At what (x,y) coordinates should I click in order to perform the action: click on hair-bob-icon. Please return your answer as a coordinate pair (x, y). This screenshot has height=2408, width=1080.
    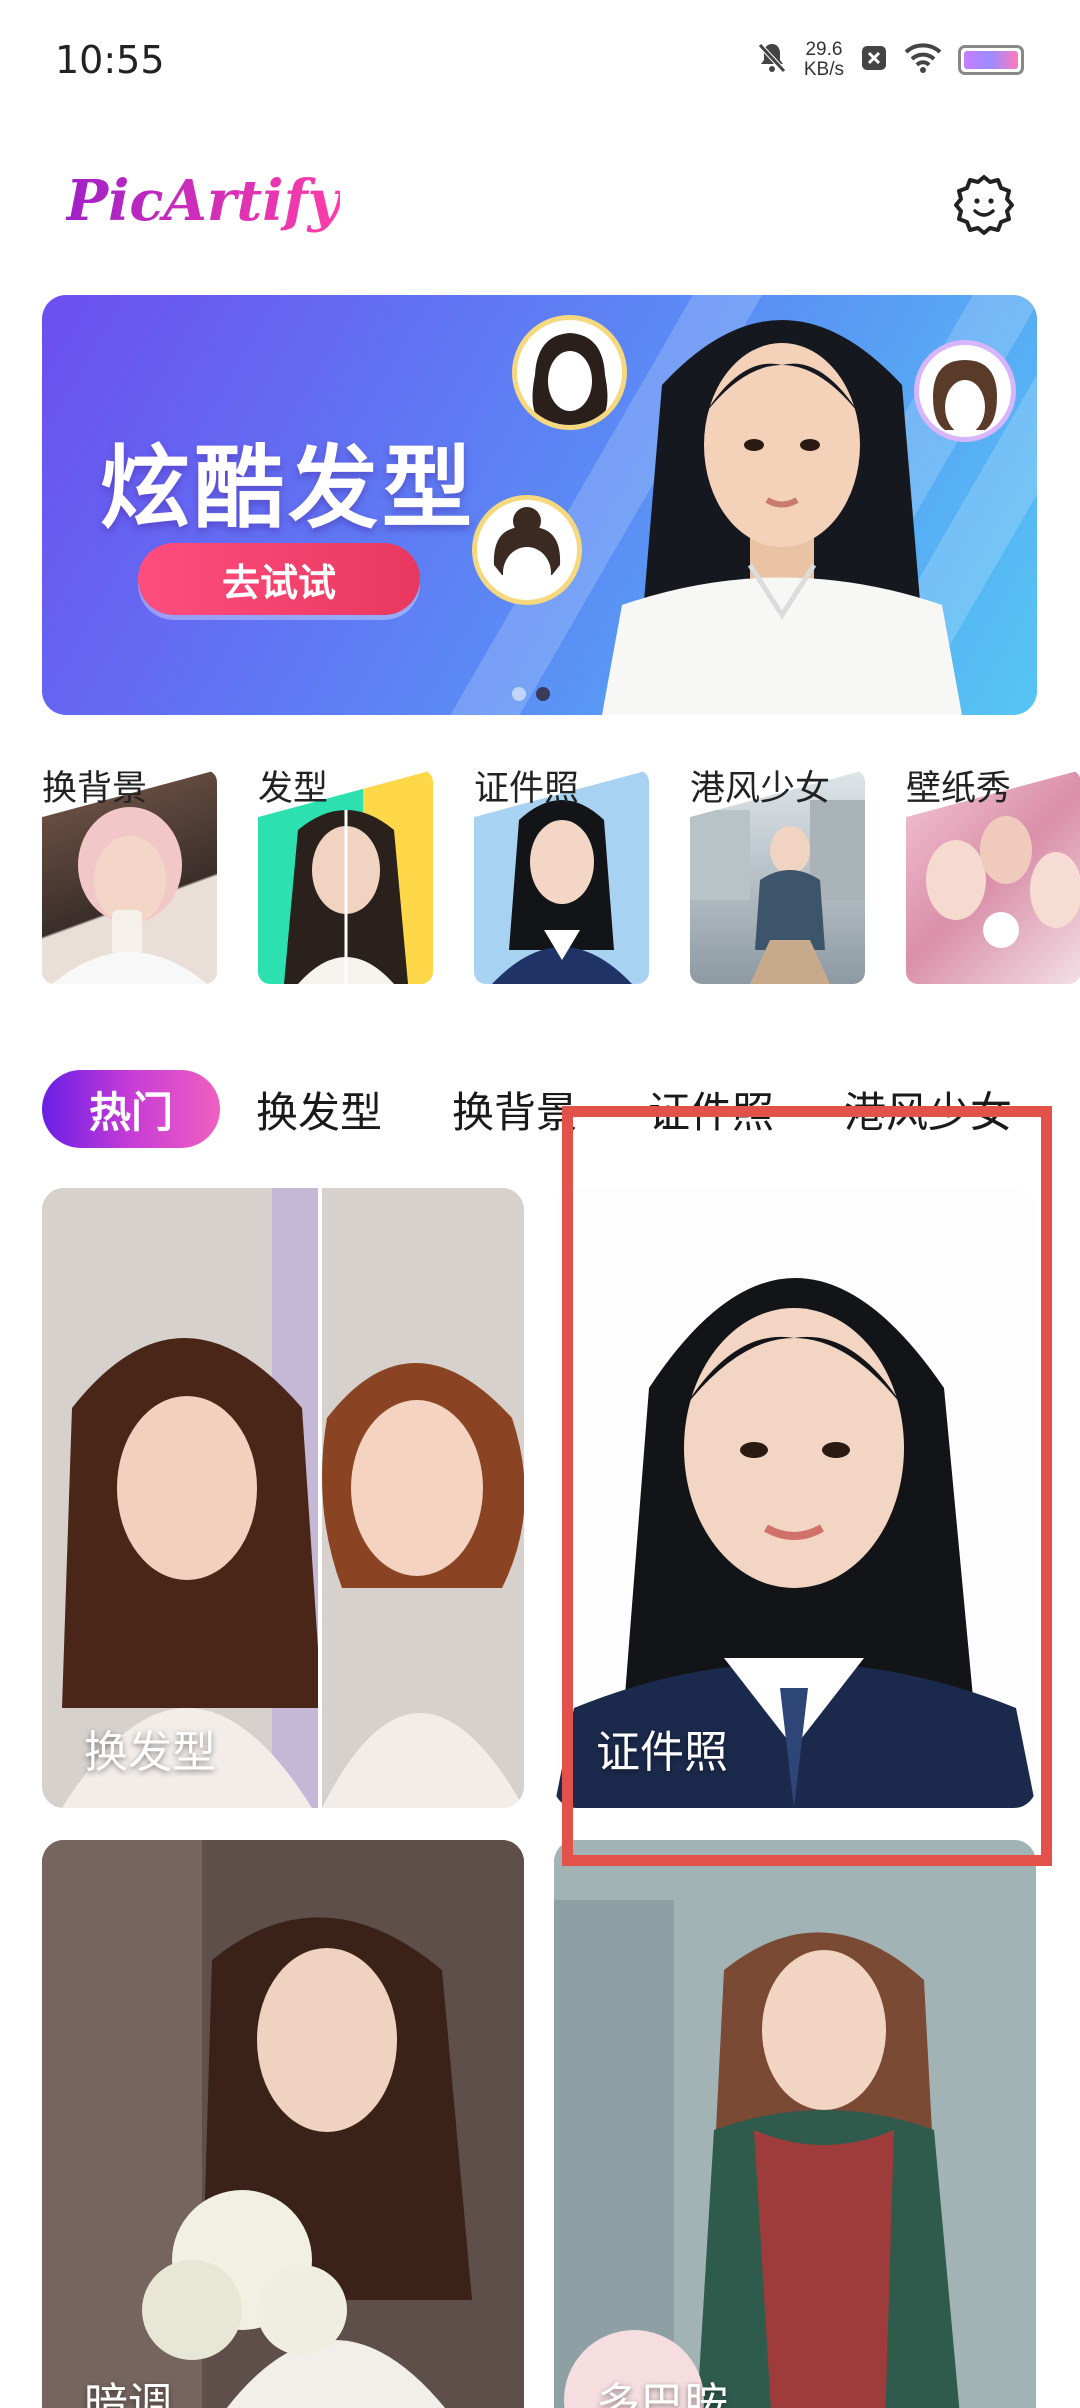
    Looking at the image, I should click on (965, 397).